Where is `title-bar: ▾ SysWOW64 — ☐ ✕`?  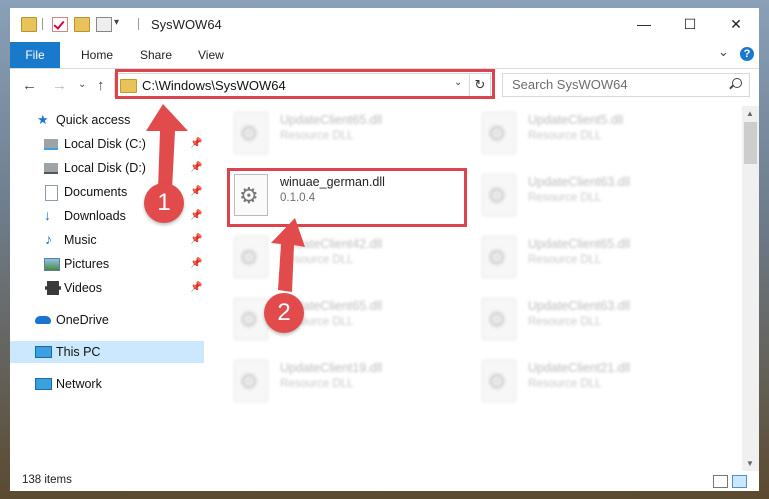 title-bar: ▾ SysWOW64 — ☐ ✕ is located at coordinates (384, 24).